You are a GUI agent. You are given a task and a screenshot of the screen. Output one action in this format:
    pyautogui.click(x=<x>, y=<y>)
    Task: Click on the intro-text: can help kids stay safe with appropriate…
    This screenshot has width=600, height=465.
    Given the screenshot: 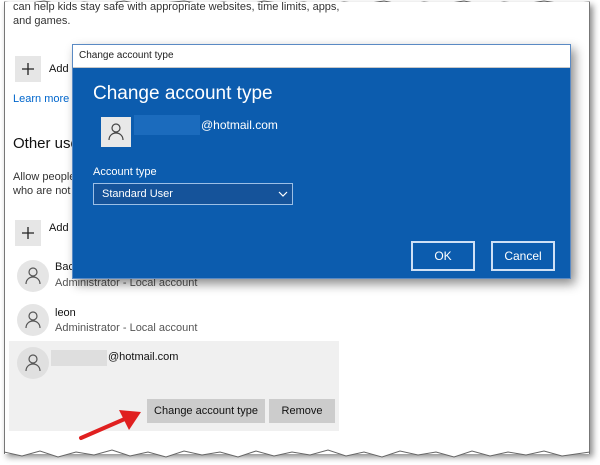 What is the action you would take?
    pyautogui.click(x=178, y=15)
    